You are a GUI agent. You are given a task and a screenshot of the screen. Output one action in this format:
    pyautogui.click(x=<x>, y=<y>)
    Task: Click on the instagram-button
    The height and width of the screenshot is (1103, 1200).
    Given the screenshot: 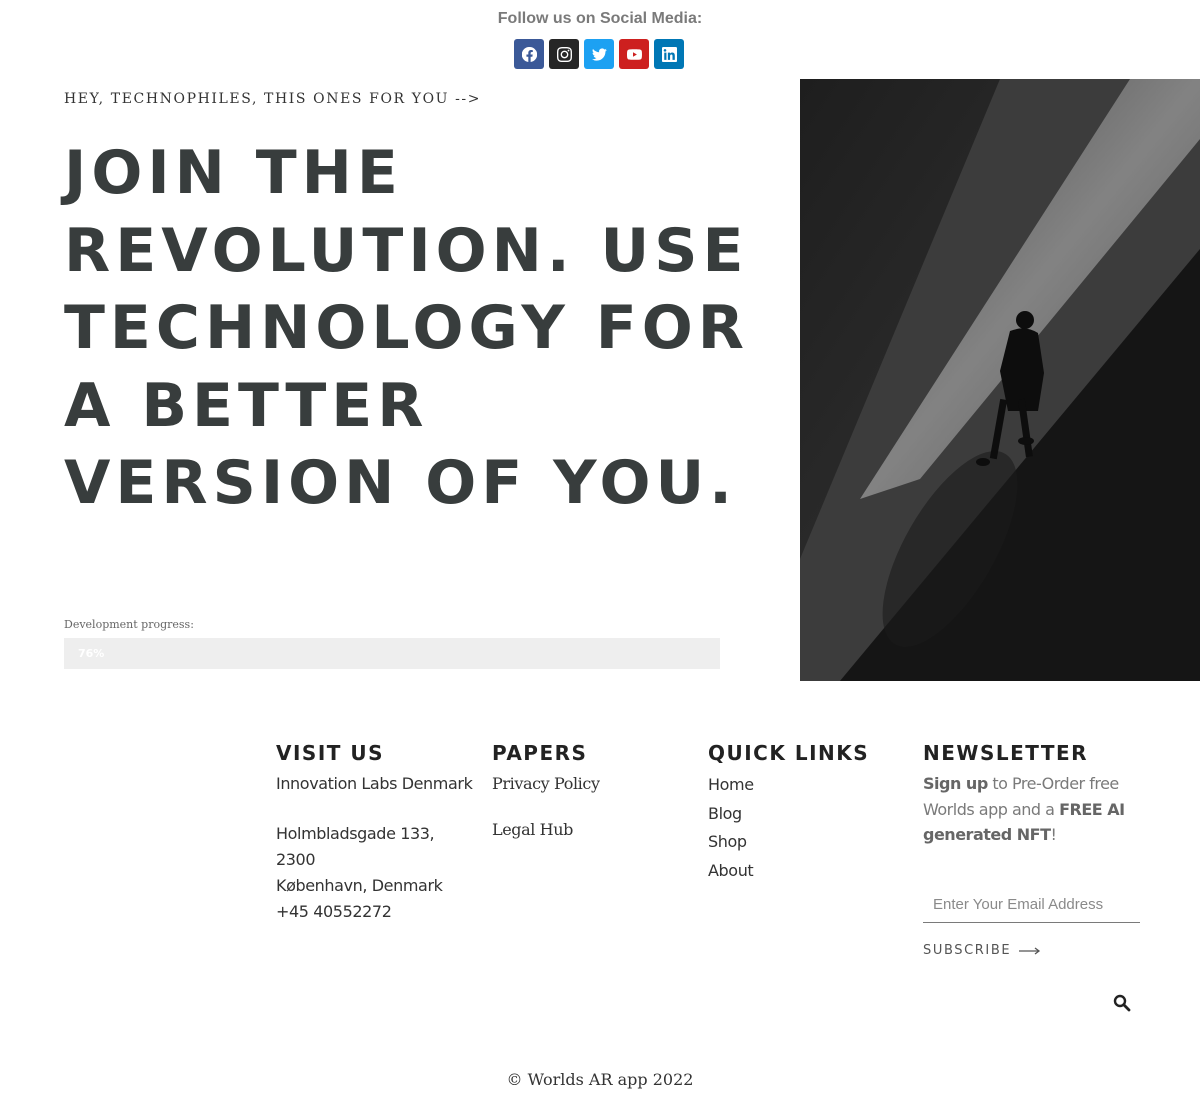 What is the action you would take?
    pyautogui.click(x=564, y=54)
    